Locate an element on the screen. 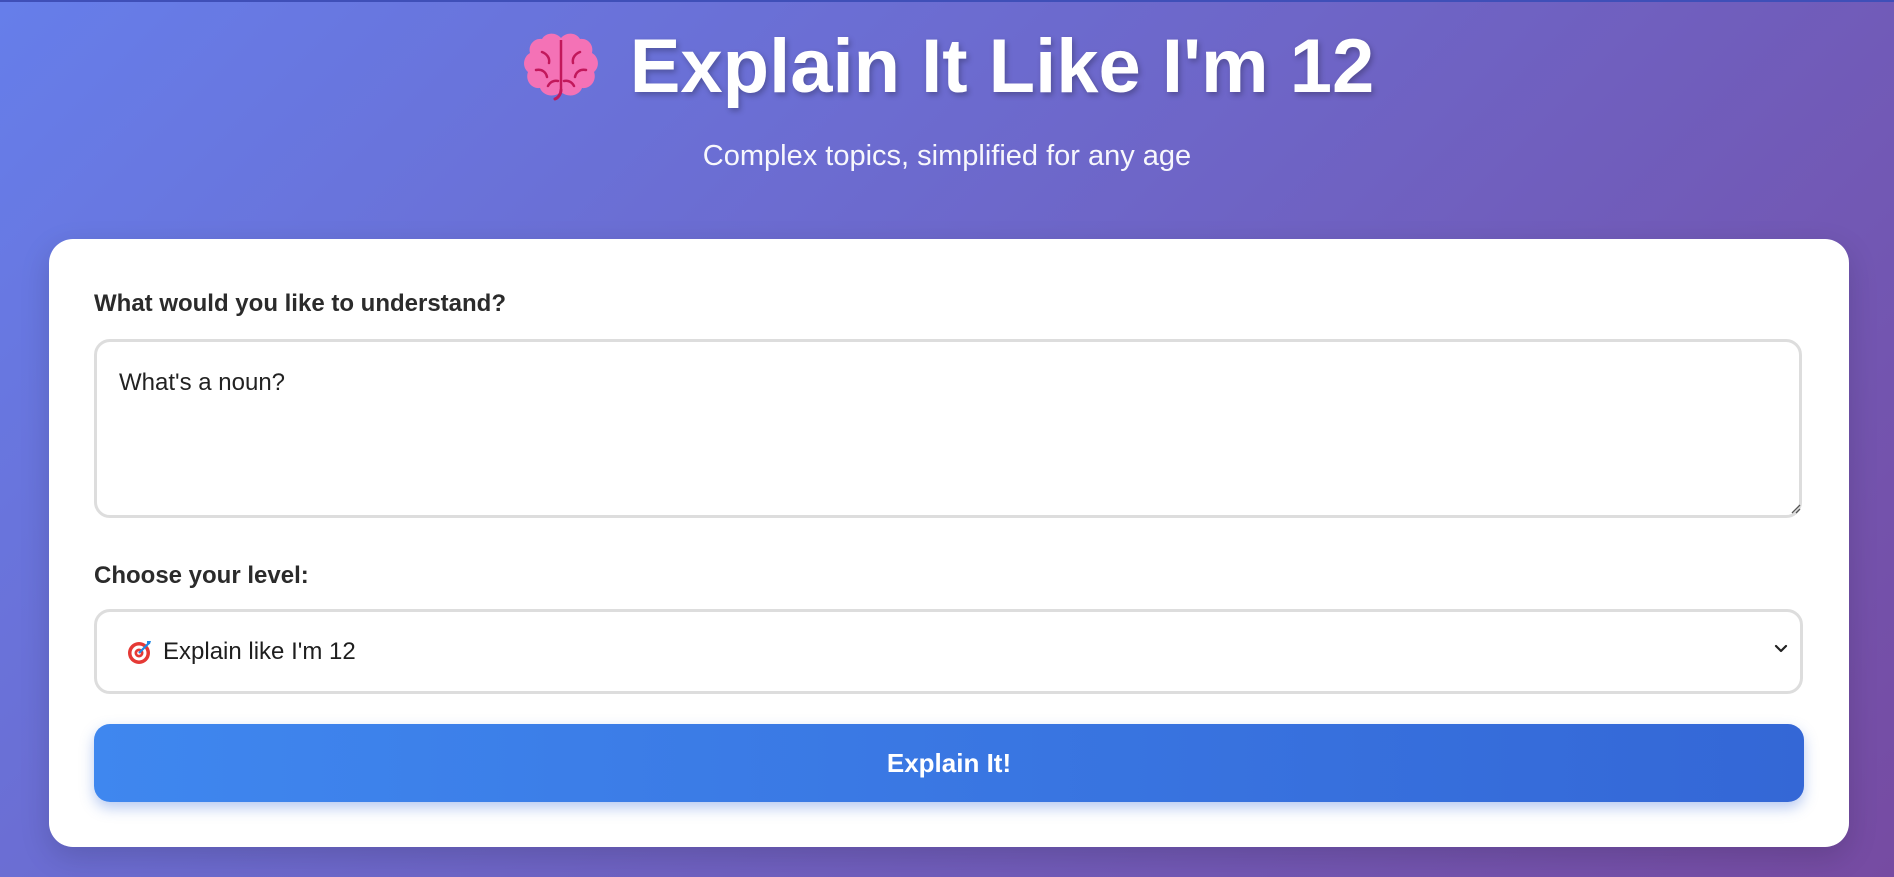  page-subtitle: Complex topics, simplified for any age is located at coordinates (947, 156).